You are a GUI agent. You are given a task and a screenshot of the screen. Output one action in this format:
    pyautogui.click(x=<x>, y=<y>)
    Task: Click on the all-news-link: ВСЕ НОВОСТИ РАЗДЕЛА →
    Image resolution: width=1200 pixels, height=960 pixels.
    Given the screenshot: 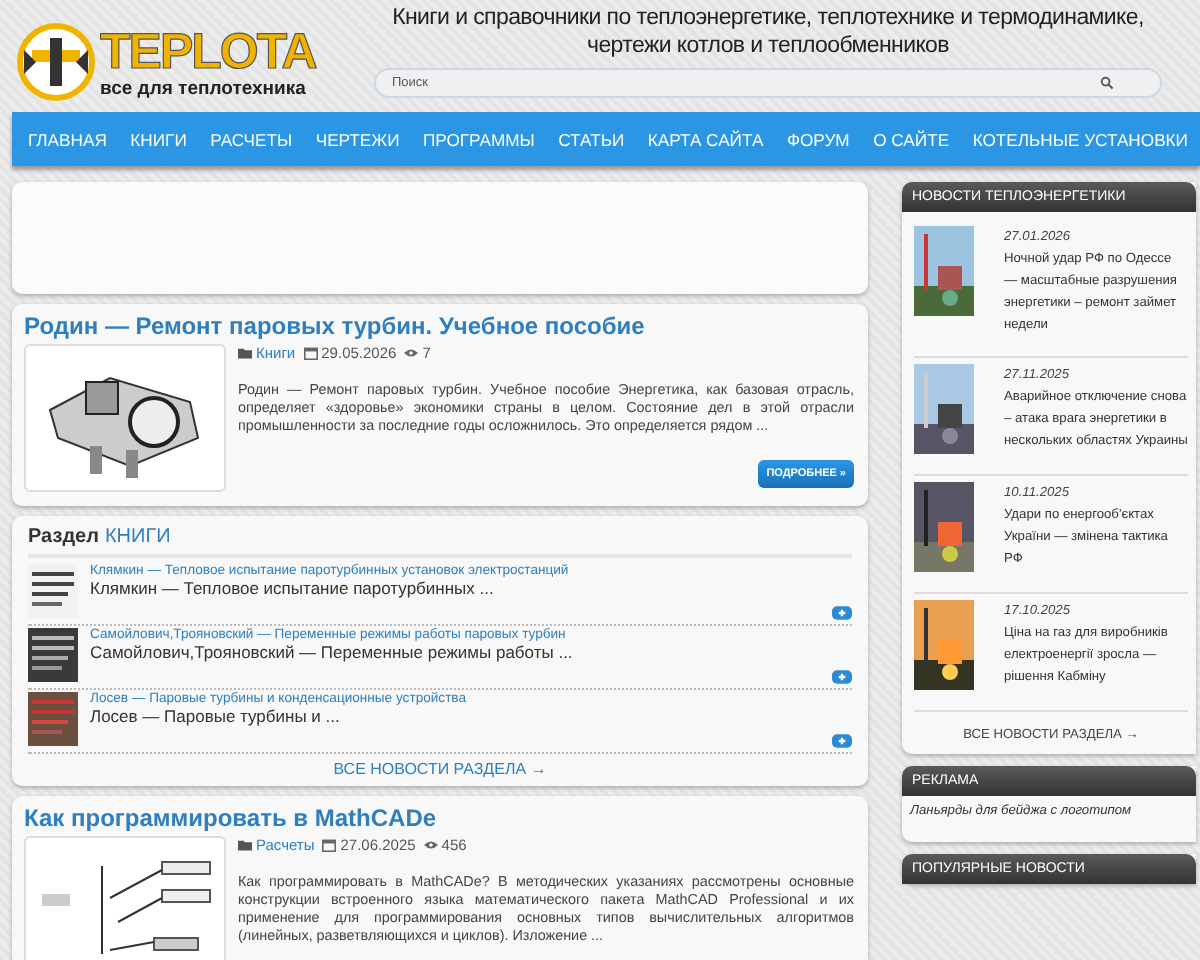 What is the action you would take?
    pyautogui.click(x=440, y=769)
    